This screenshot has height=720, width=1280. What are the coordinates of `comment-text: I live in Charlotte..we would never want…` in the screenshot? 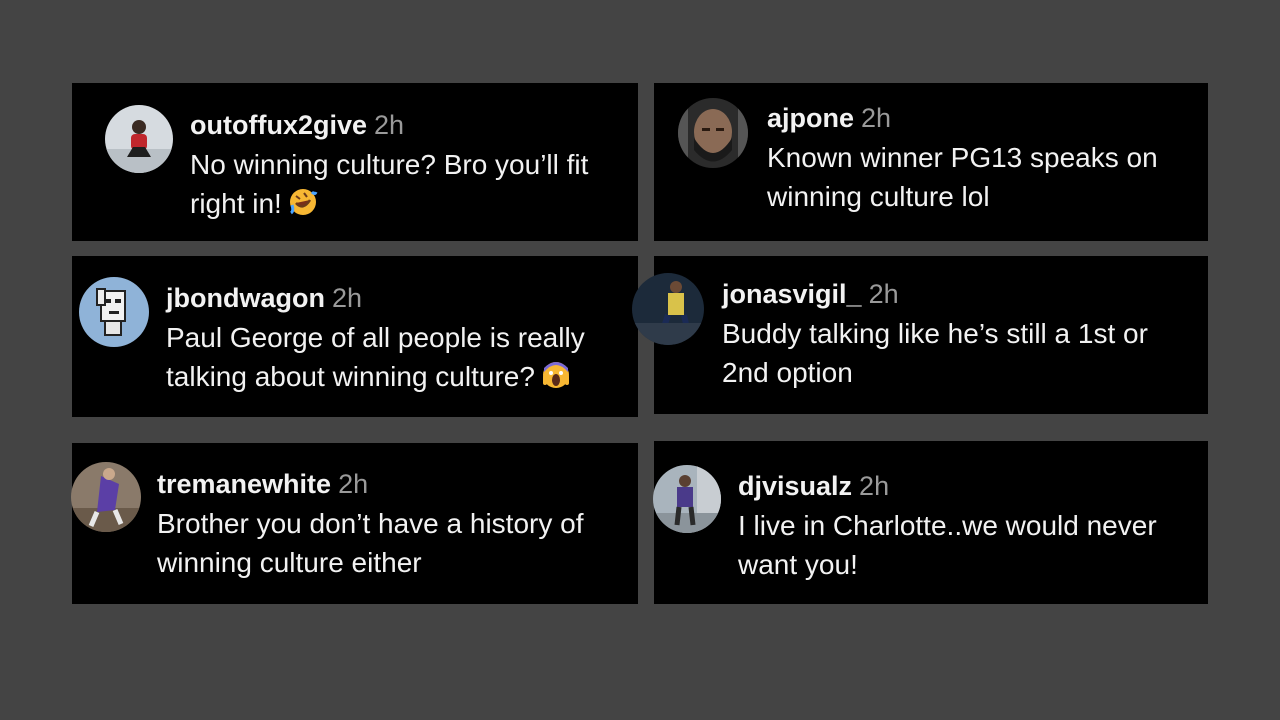 It's located at (947, 545).